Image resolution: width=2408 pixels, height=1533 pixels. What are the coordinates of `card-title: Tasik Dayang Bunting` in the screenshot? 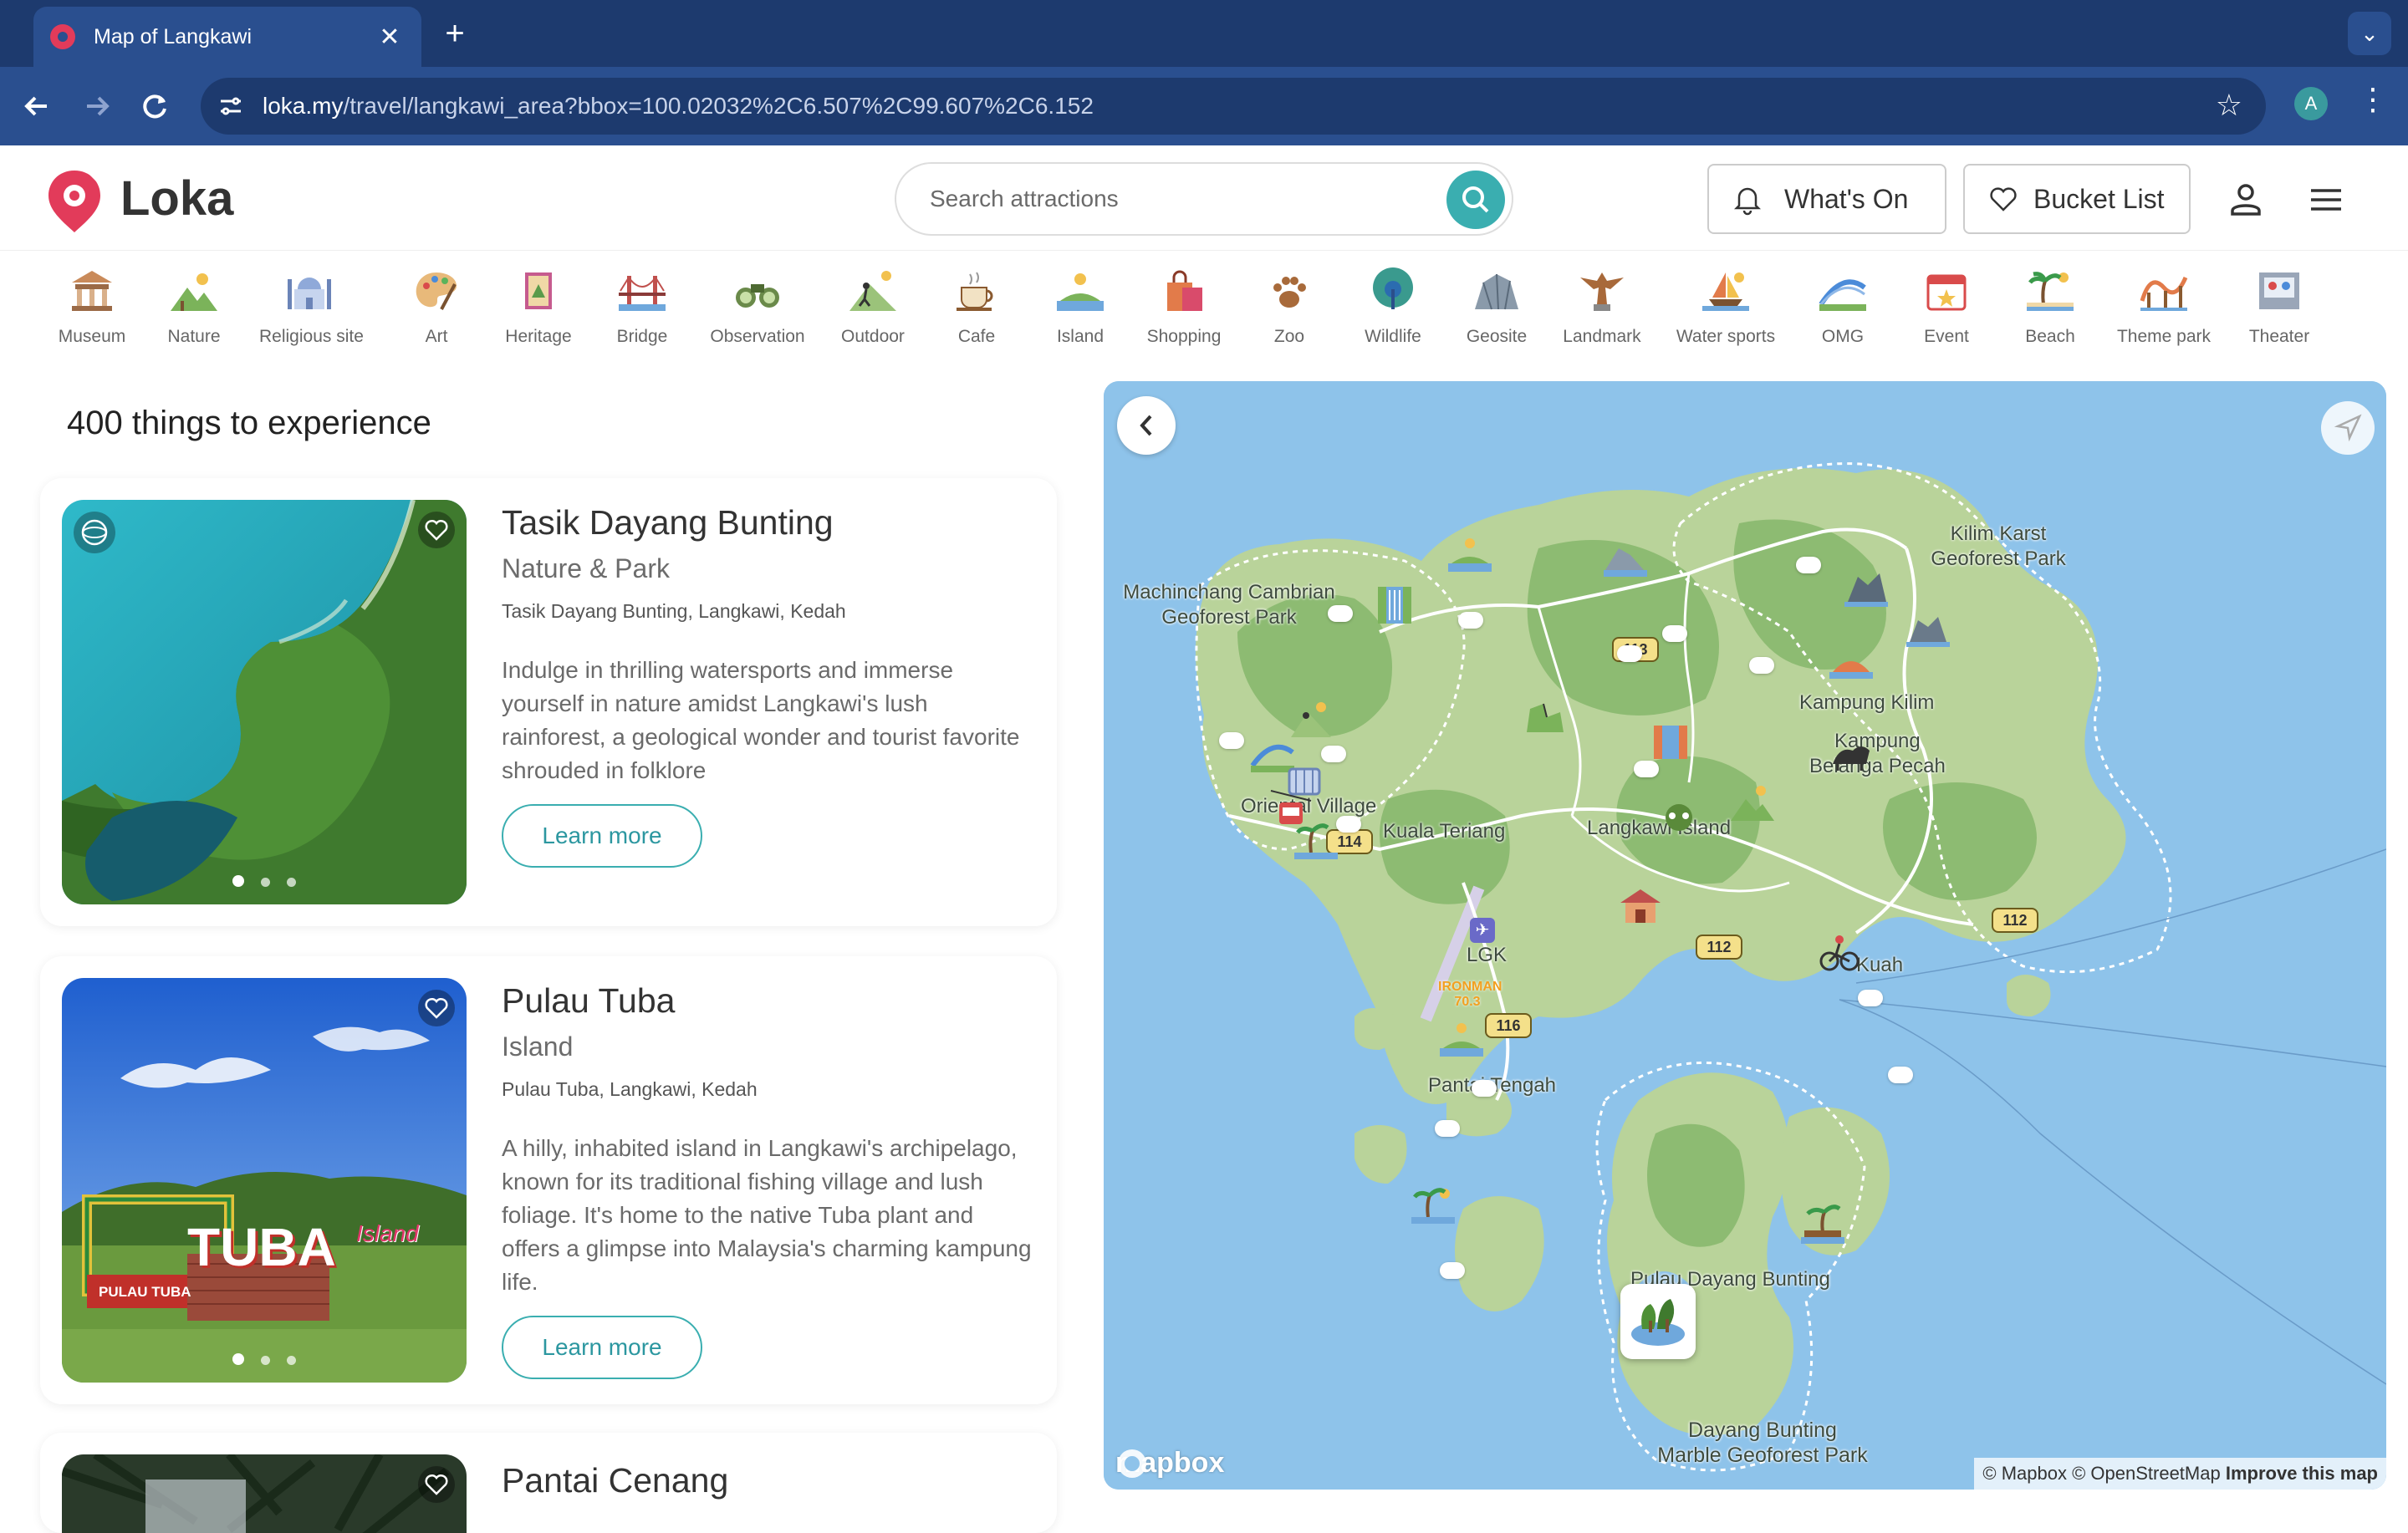 It's located at (668, 522).